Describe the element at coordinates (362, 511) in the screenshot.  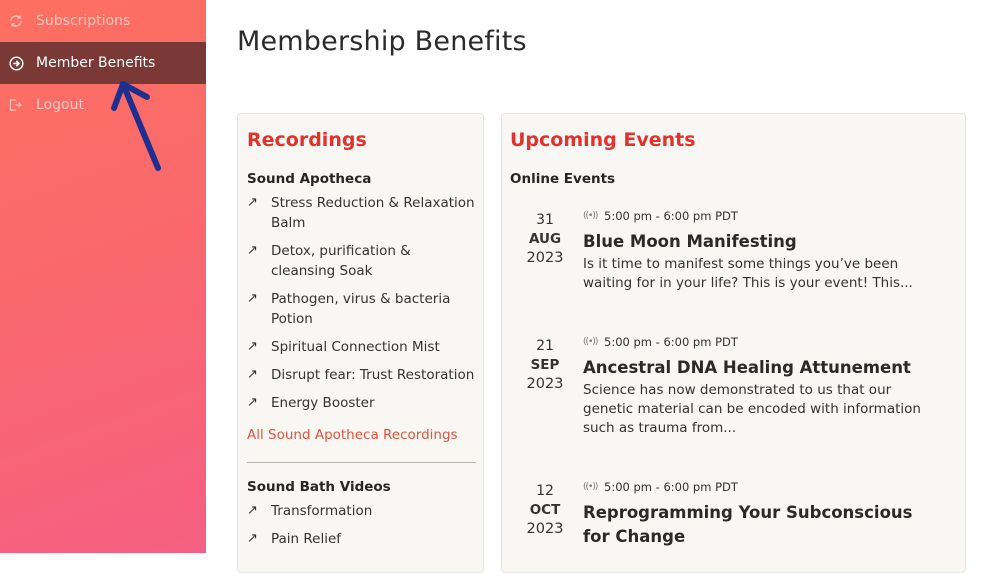
I see `video-link: ↗Transformation` at that location.